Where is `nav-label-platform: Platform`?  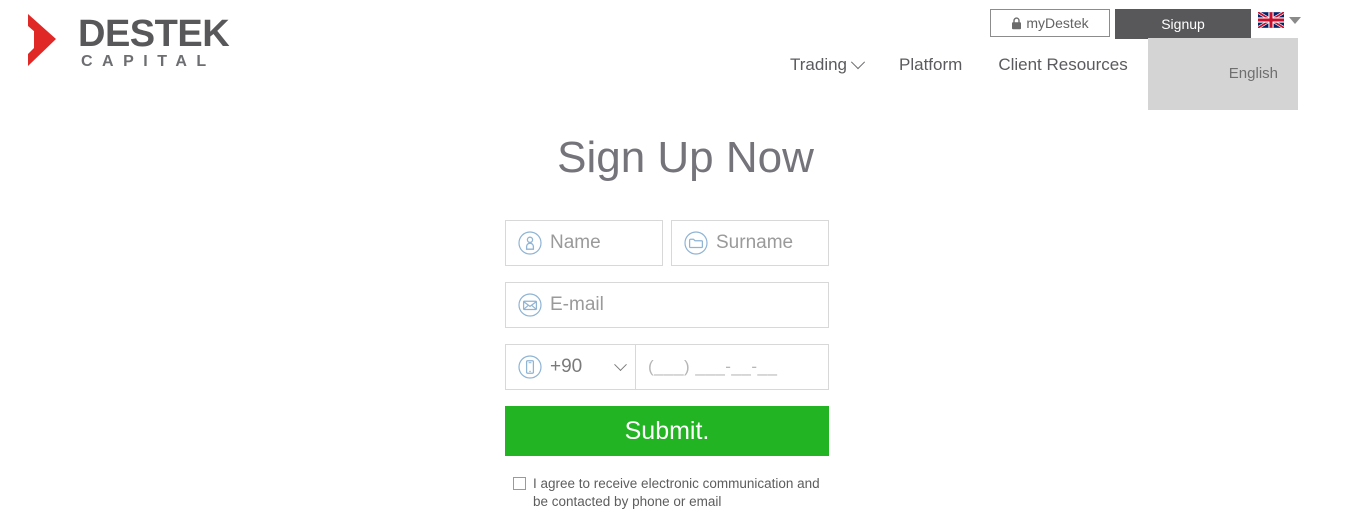 nav-label-platform: Platform is located at coordinates (931, 64).